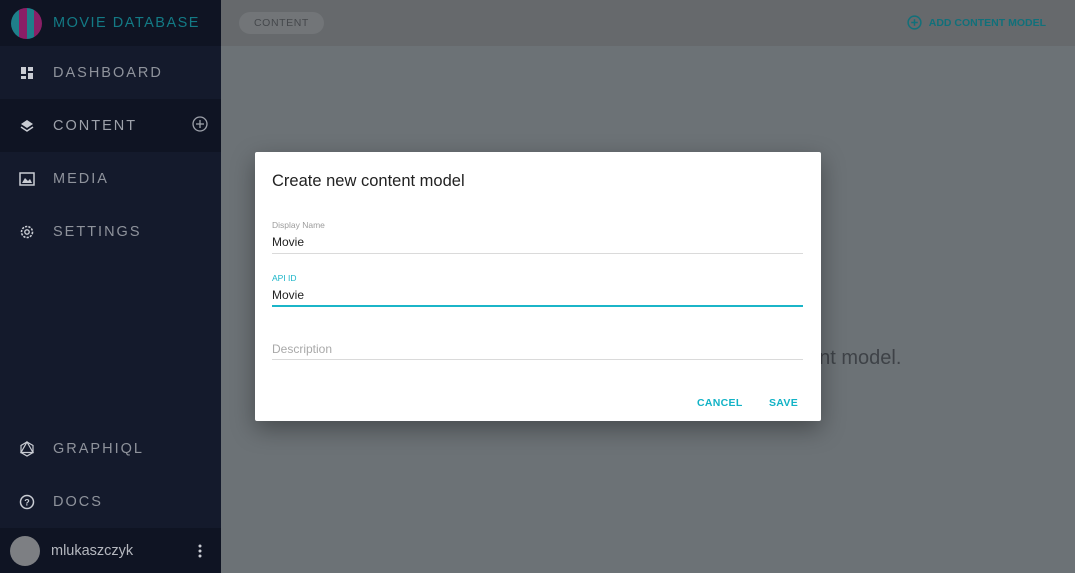 This screenshot has height=573, width=1075. What do you see at coordinates (126, 23) in the screenshot?
I see `app-title: MOVIE DATABASE` at bounding box center [126, 23].